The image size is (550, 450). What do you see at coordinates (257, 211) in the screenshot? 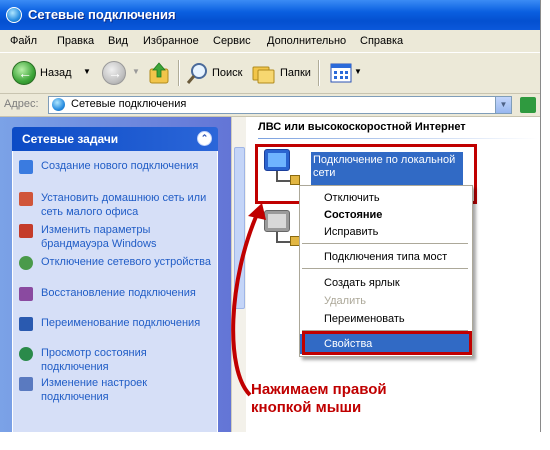
I see `arrow-head-icon` at bounding box center [257, 211].